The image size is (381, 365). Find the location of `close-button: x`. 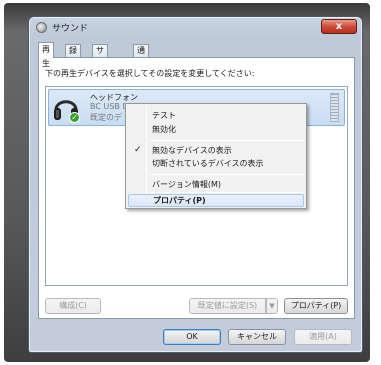

close-button: x is located at coordinates (339, 26).